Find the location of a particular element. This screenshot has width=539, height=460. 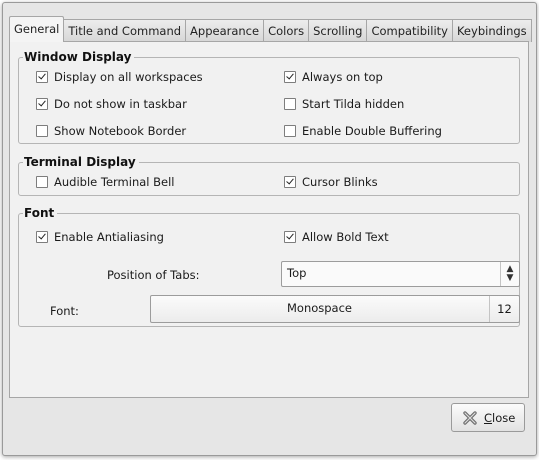

position-of-tabs-label: Position of Tabs: is located at coordinates (153, 275).